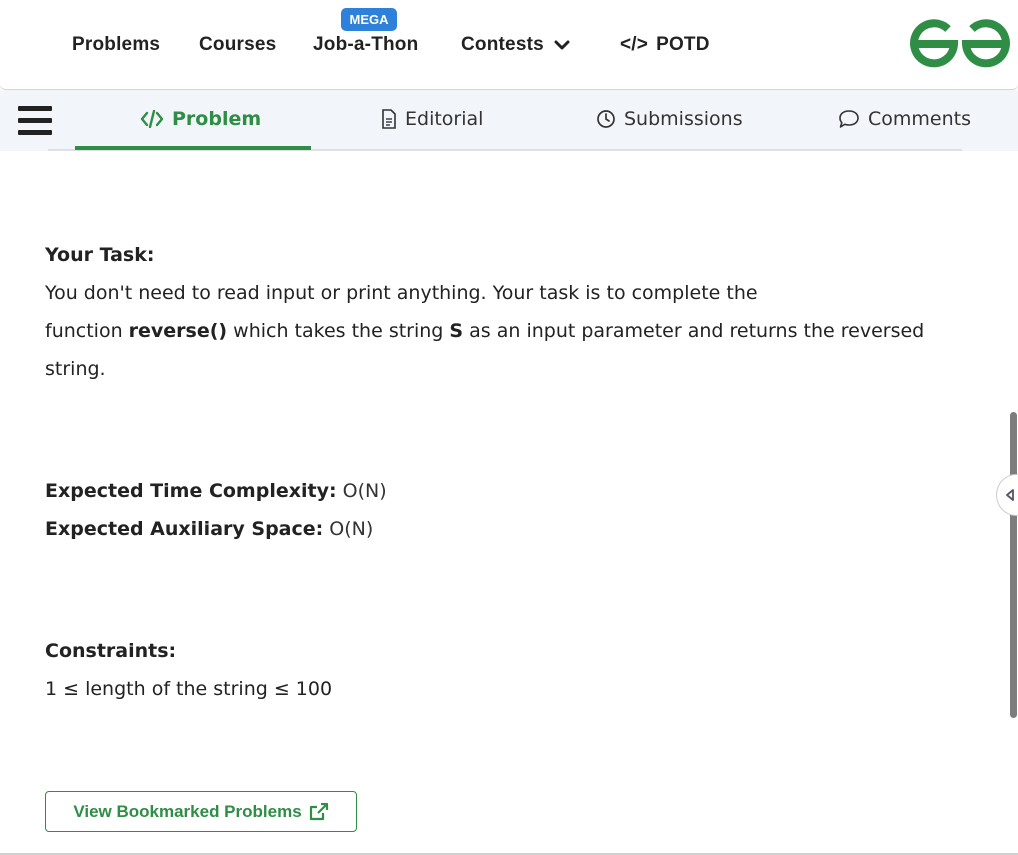 The height and width of the screenshot is (855, 1018). What do you see at coordinates (87, 331) in the screenshot?
I see `task-text: function` at bounding box center [87, 331].